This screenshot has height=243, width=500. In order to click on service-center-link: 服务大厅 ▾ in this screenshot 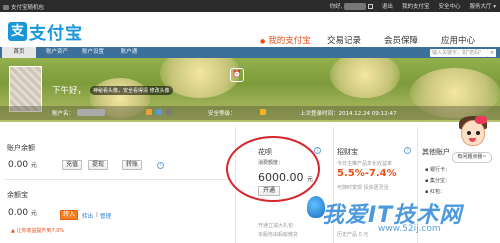, I will do `click(482, 6)`.